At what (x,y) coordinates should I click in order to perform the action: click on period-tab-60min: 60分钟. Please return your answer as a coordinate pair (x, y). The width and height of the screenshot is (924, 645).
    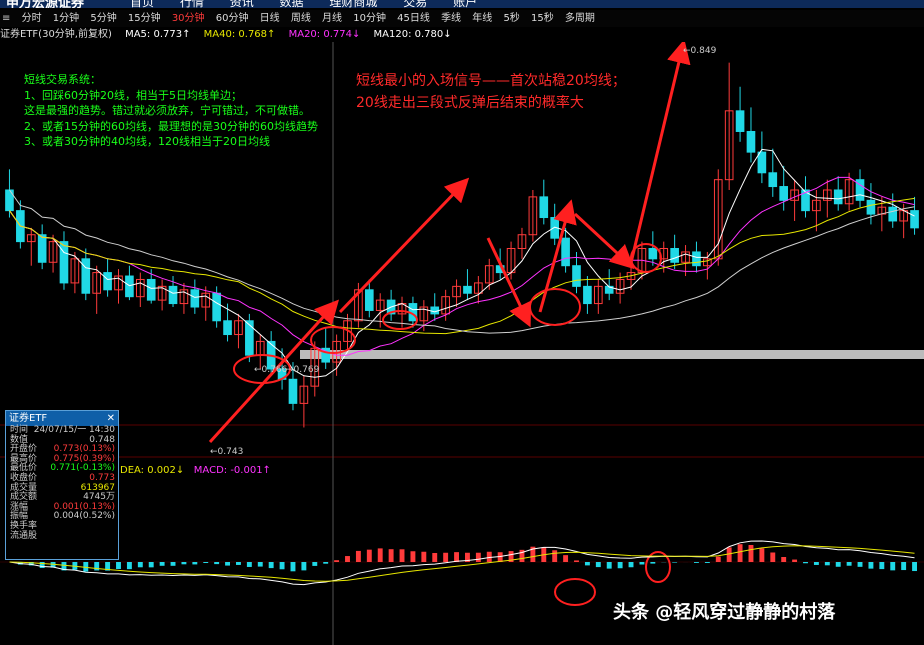
    Looking at the image, I should click on (232, 18).